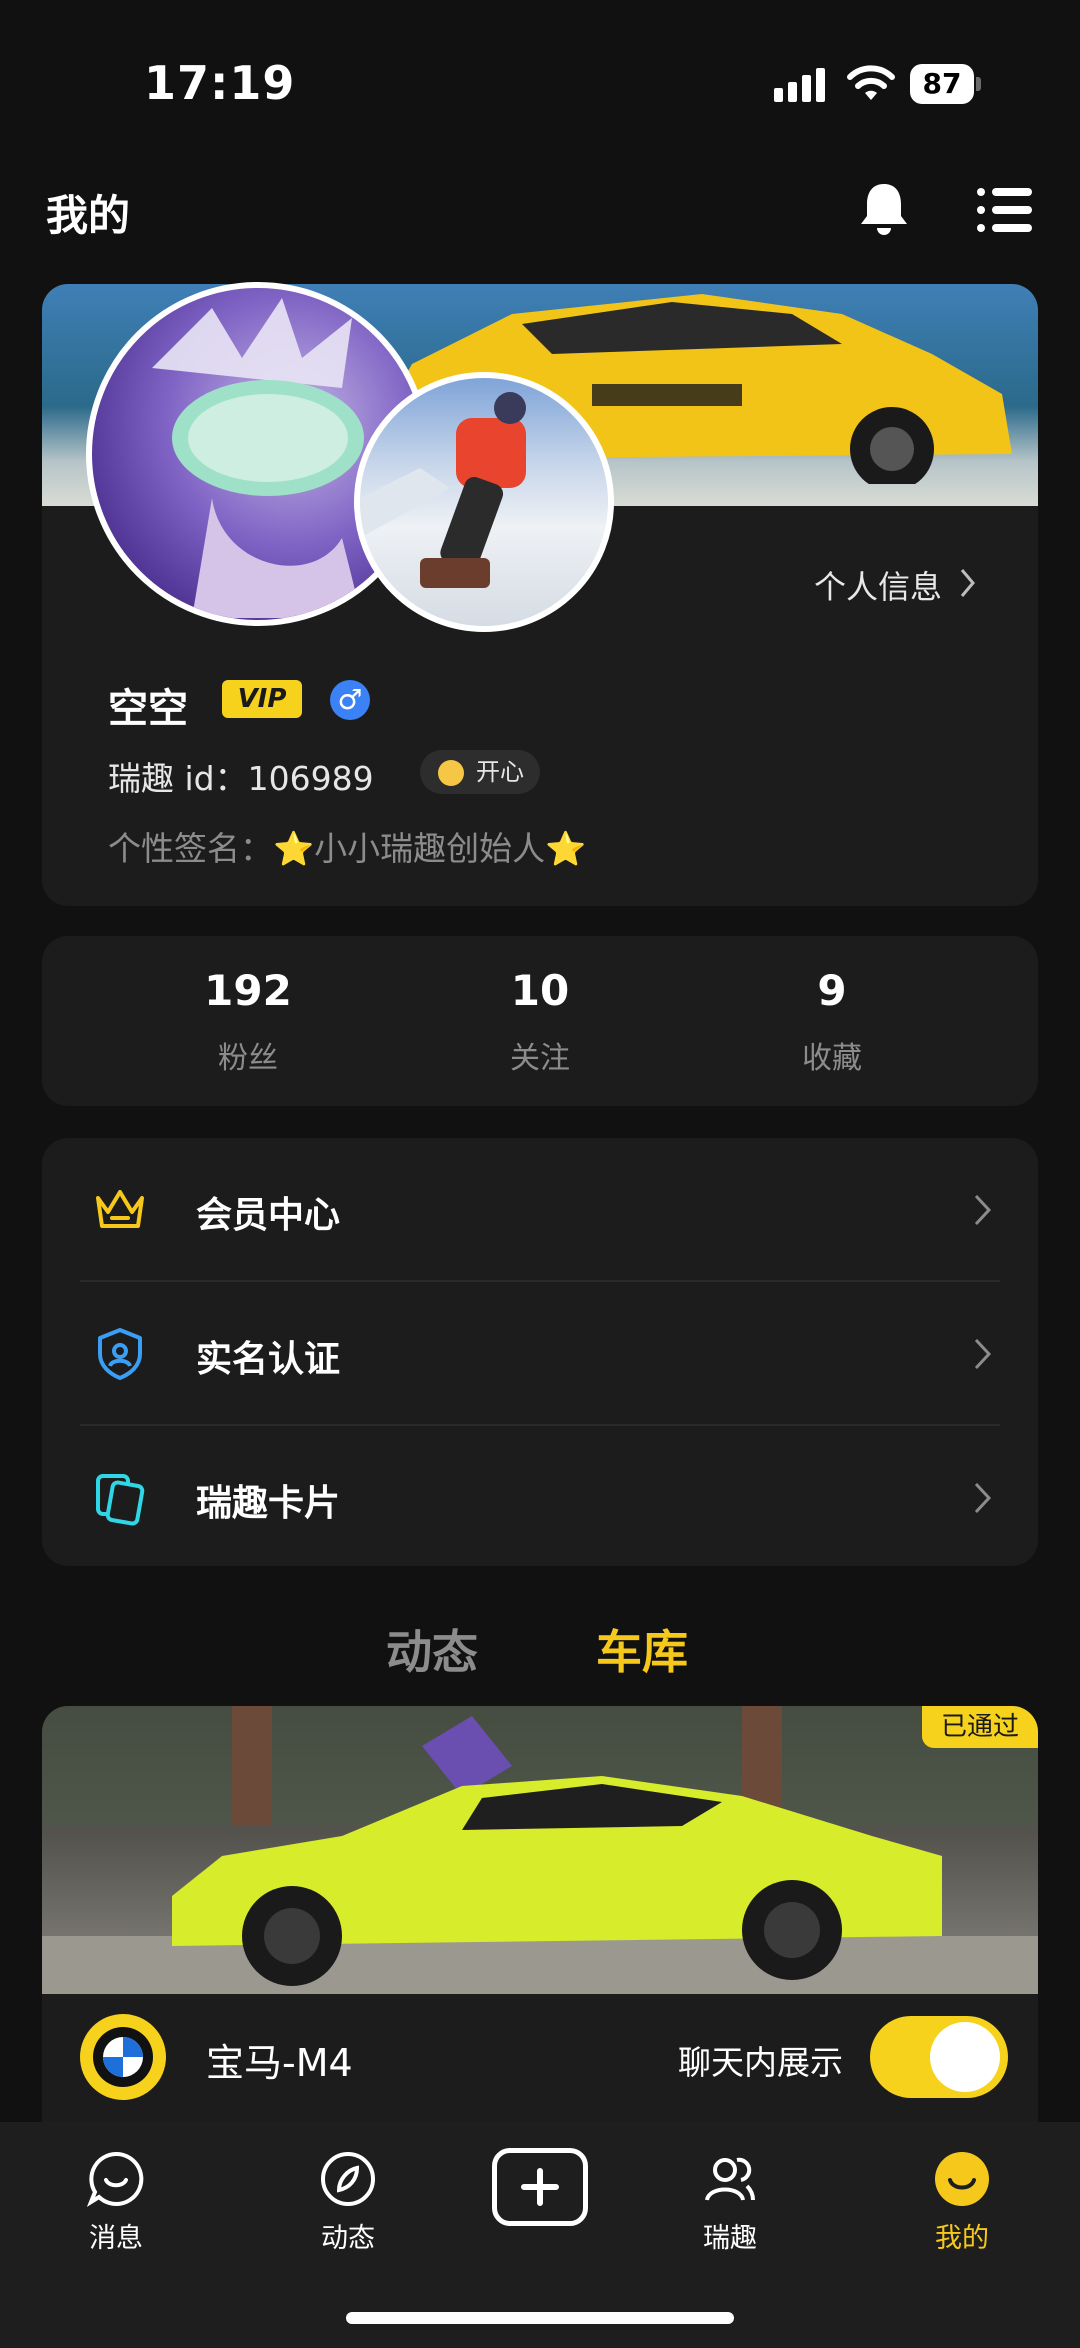 The height and width of the screenshot is (2348, 1080). Describe the element at coordinates (540, 1209) in the screenshot. I see `menu-item-membership: 会员中心` at that location.